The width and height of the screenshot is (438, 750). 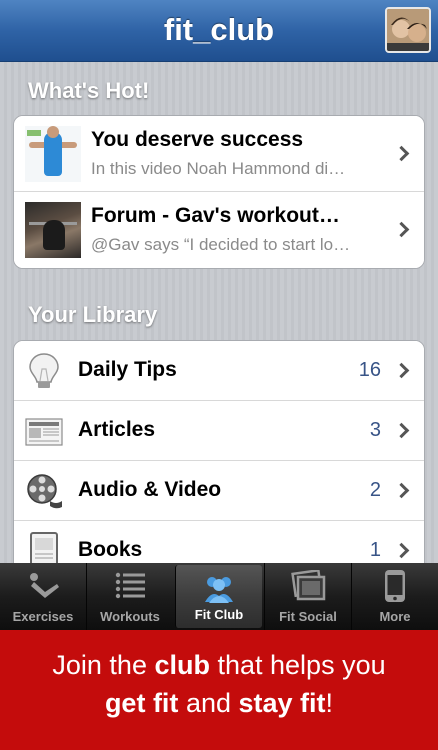 I want to click on library-item-count: 3, so click(x=375, y=430).